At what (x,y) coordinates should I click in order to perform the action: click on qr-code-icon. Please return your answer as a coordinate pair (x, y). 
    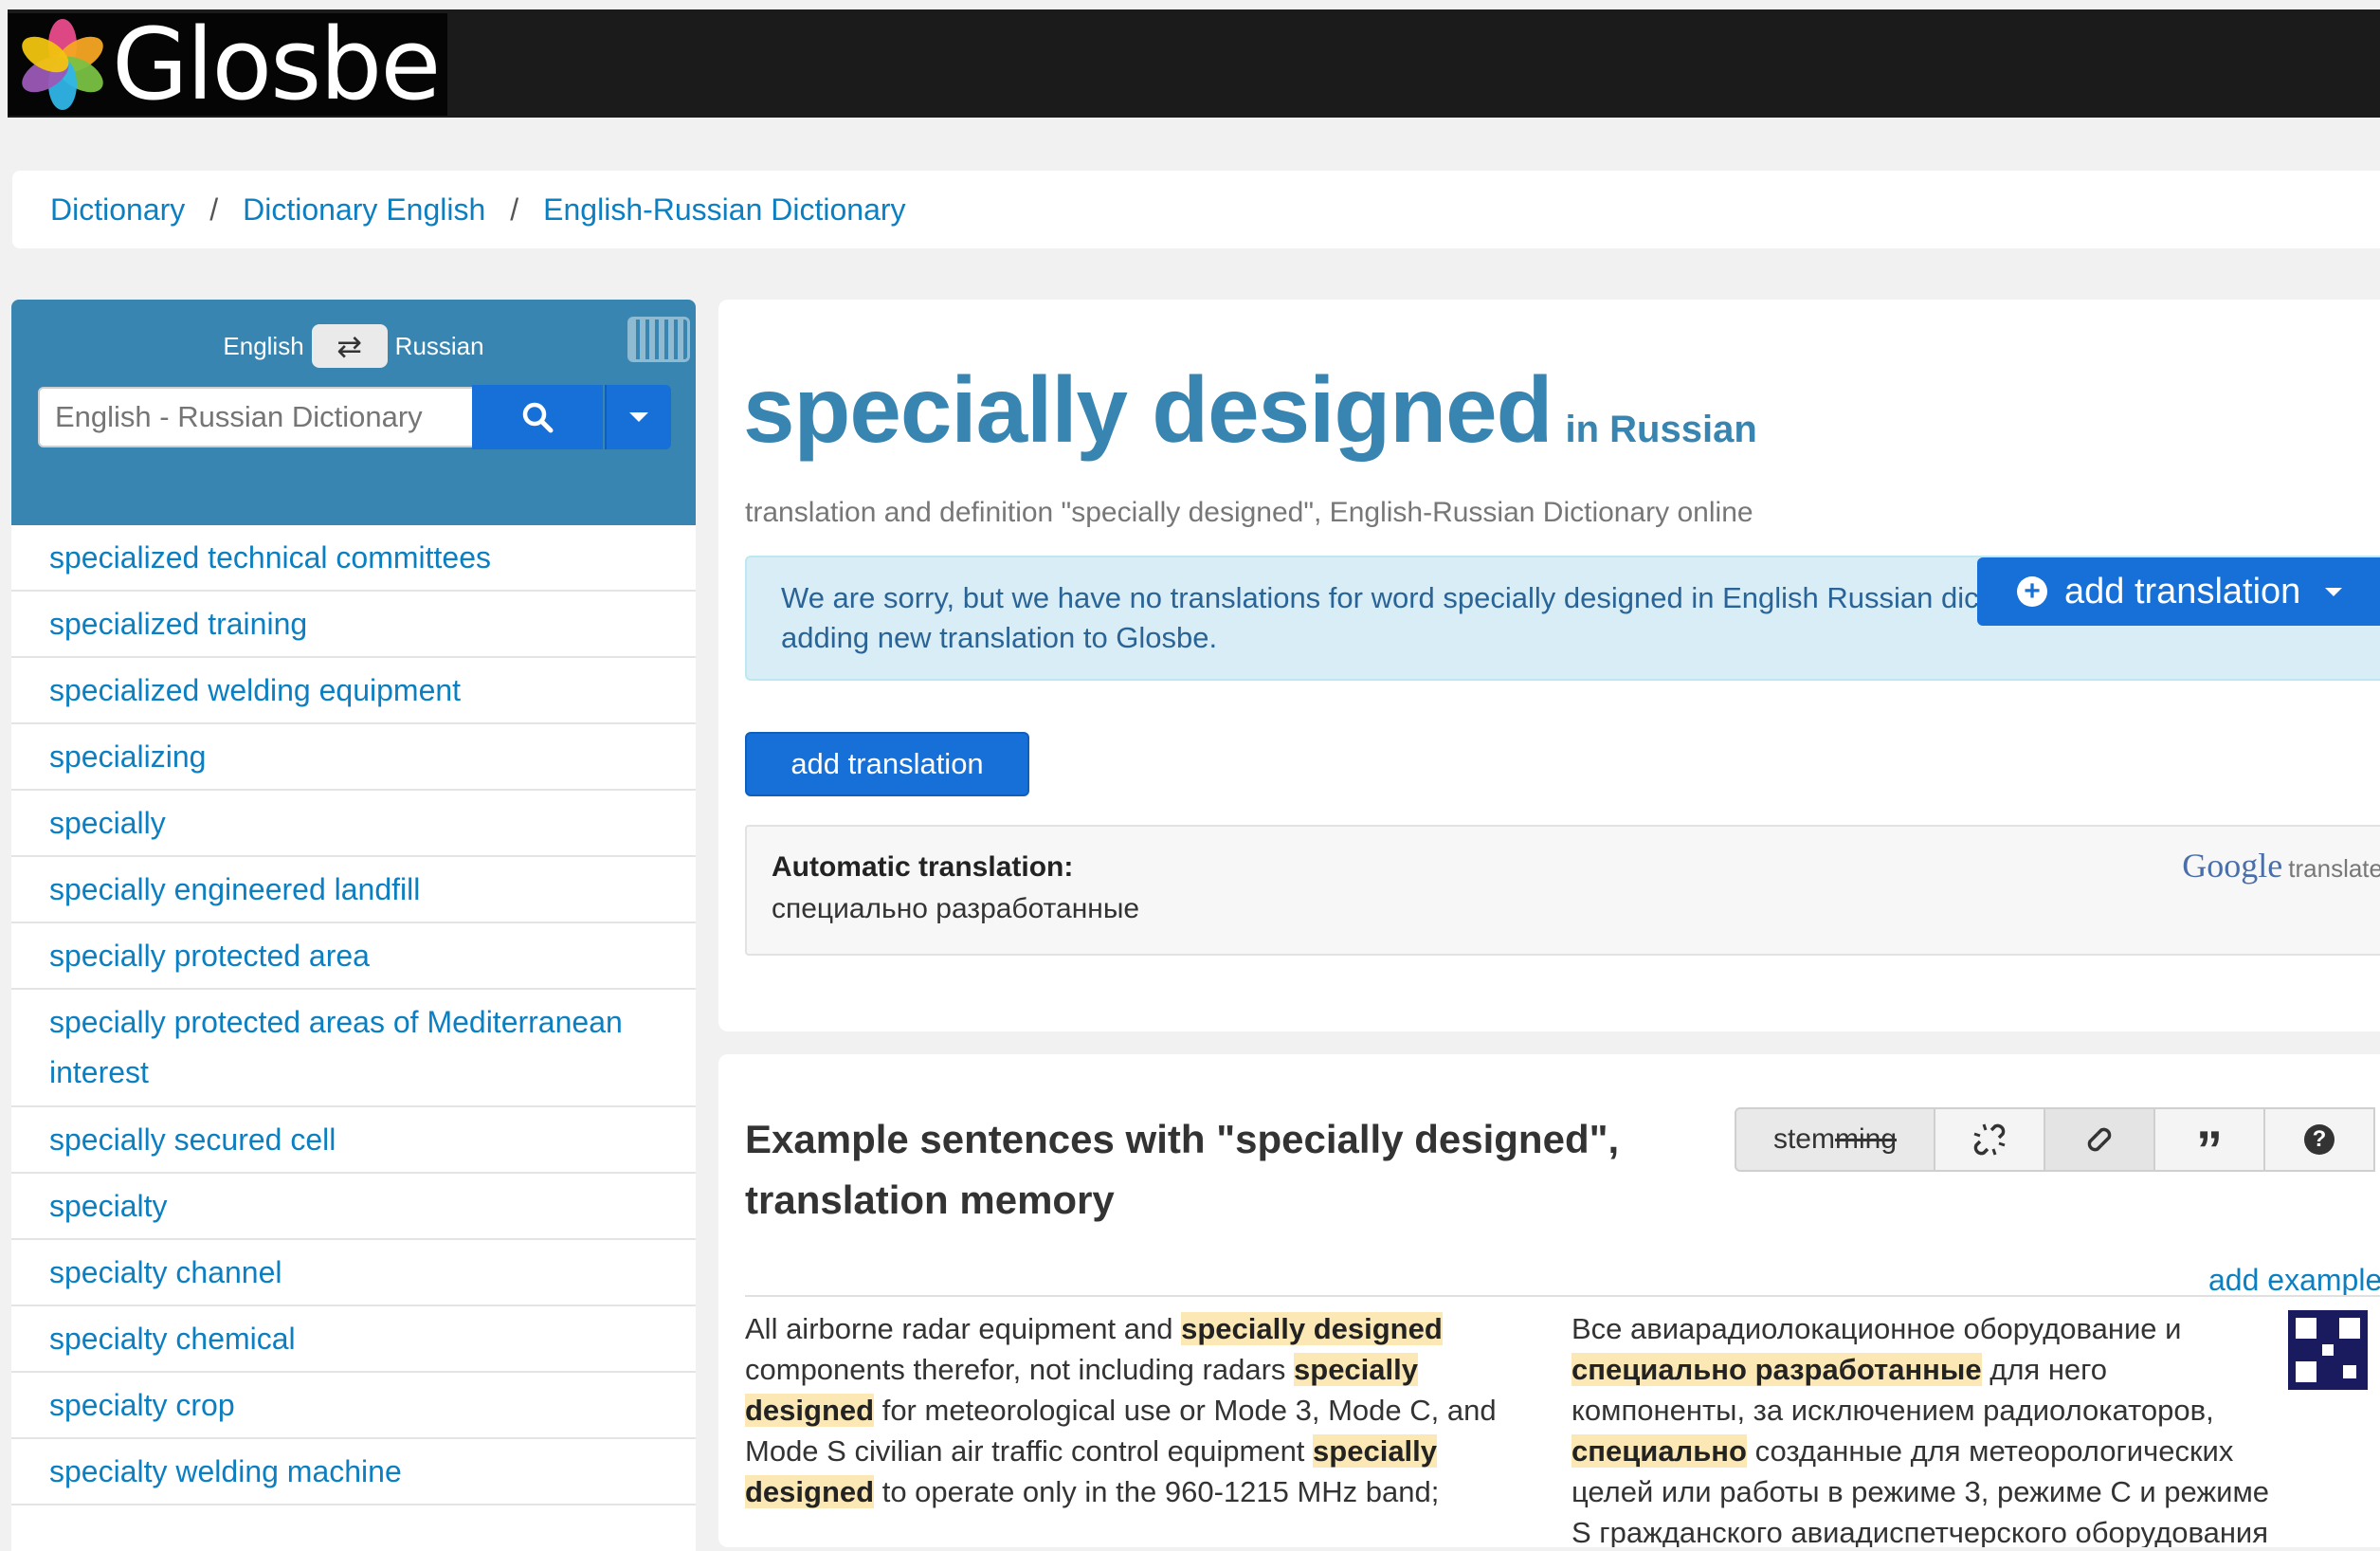
    Looking at the image, I should click on (2328, 1350).